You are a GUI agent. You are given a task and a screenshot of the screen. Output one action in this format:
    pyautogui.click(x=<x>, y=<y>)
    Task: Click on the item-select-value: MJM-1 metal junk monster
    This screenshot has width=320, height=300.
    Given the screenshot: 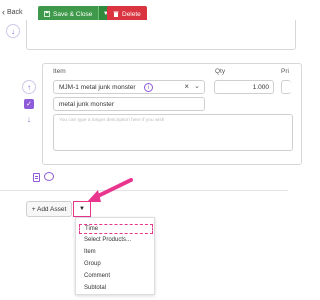 What is the action you would take?
    pyautogui.click(x=97, y=87)
    